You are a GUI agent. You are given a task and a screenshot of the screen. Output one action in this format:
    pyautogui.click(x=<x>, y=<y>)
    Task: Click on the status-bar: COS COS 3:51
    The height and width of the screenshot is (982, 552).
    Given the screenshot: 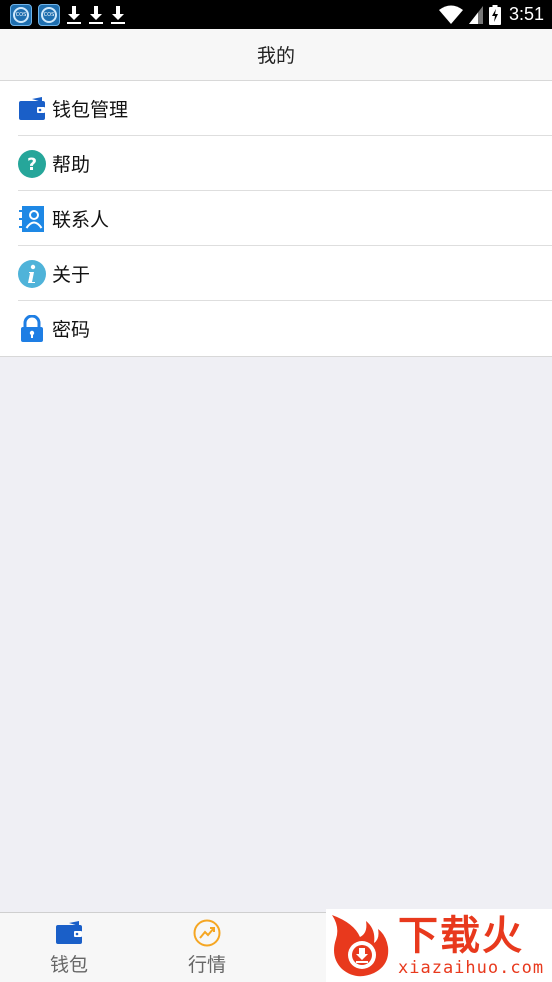 What is the action you would take?
    pyautogui.click(x=276, y=14)
    